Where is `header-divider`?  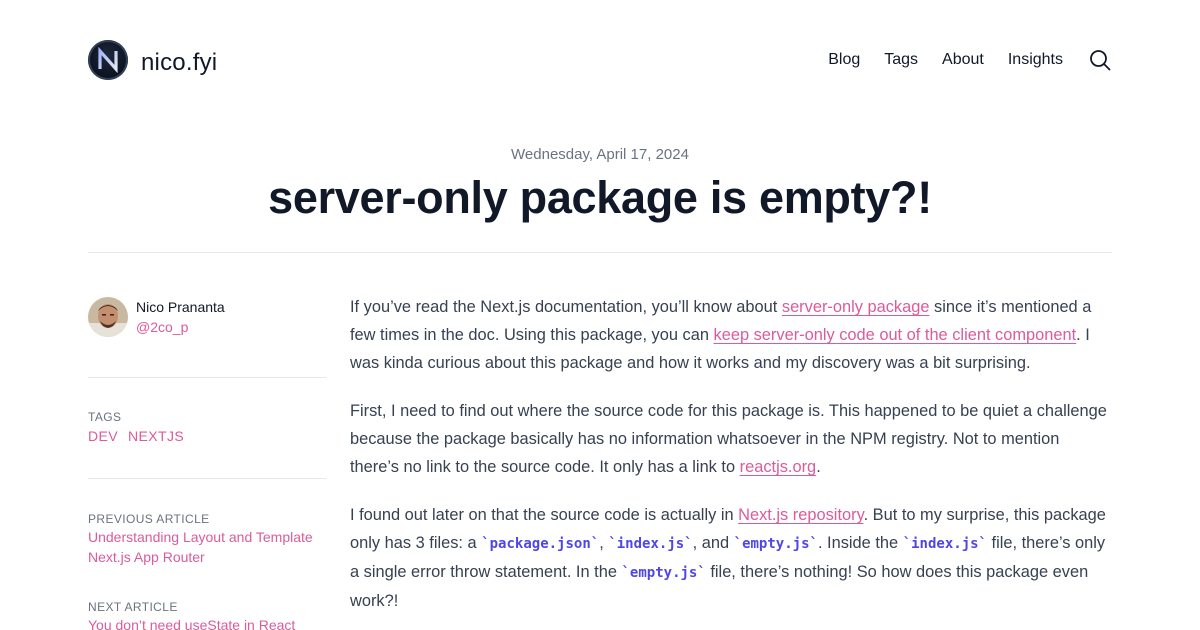
header-divider is located at coordinates (600, 252).